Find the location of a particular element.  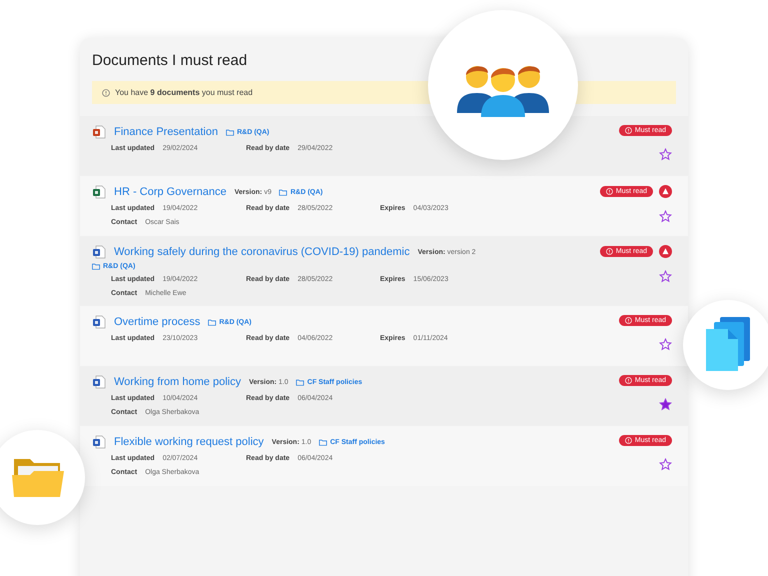

document-link: HR - Corp Governance is located at coordinates (170, 192).